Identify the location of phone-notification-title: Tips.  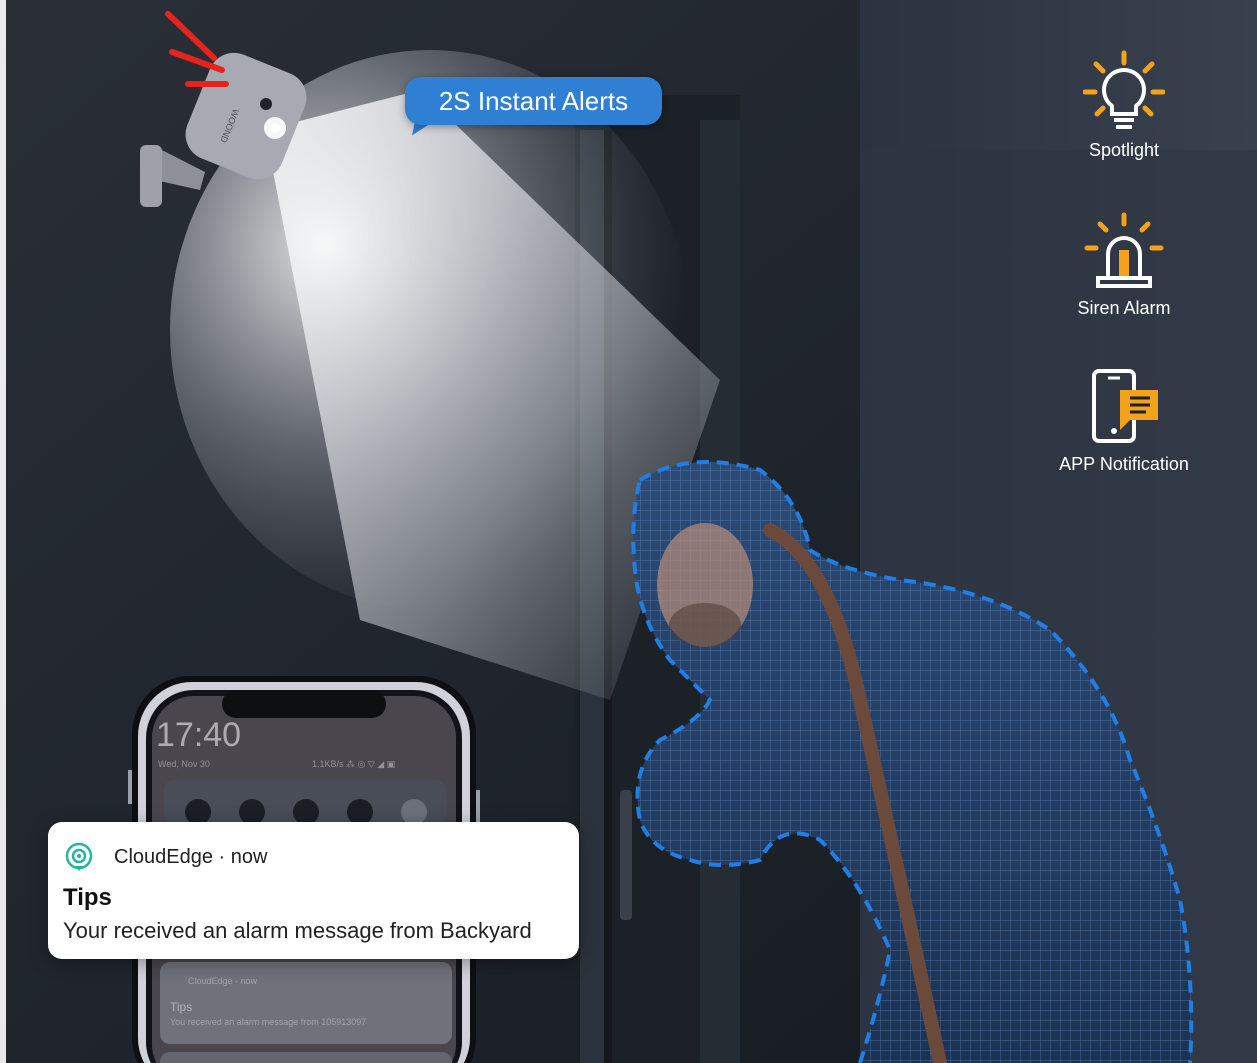
(181, 1007).